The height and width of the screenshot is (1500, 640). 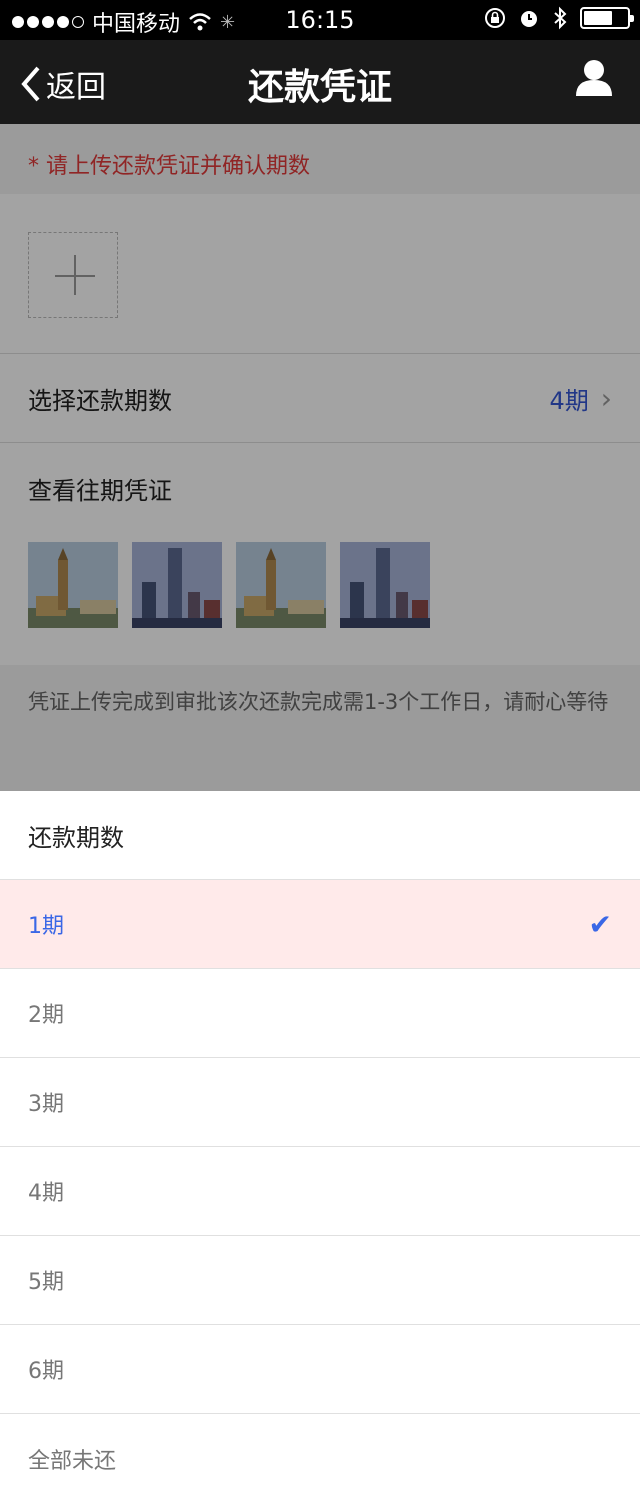 What do you see at coordinates (46, 1104) in the screenshot?
I see `period-option-label: 3期` at bounding box center [46, 1104].